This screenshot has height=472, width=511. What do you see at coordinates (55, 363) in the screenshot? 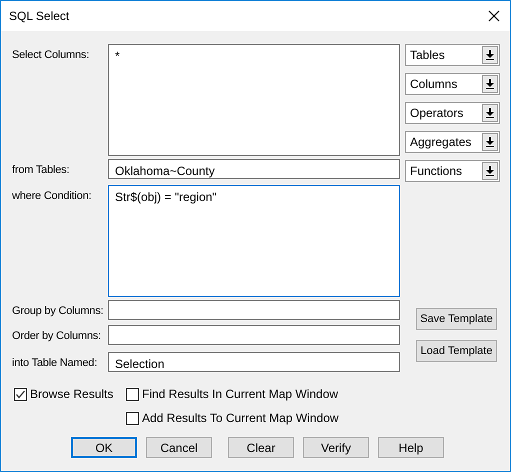
I see `field-label: into Table Named:` at bounding box center [55, 363].